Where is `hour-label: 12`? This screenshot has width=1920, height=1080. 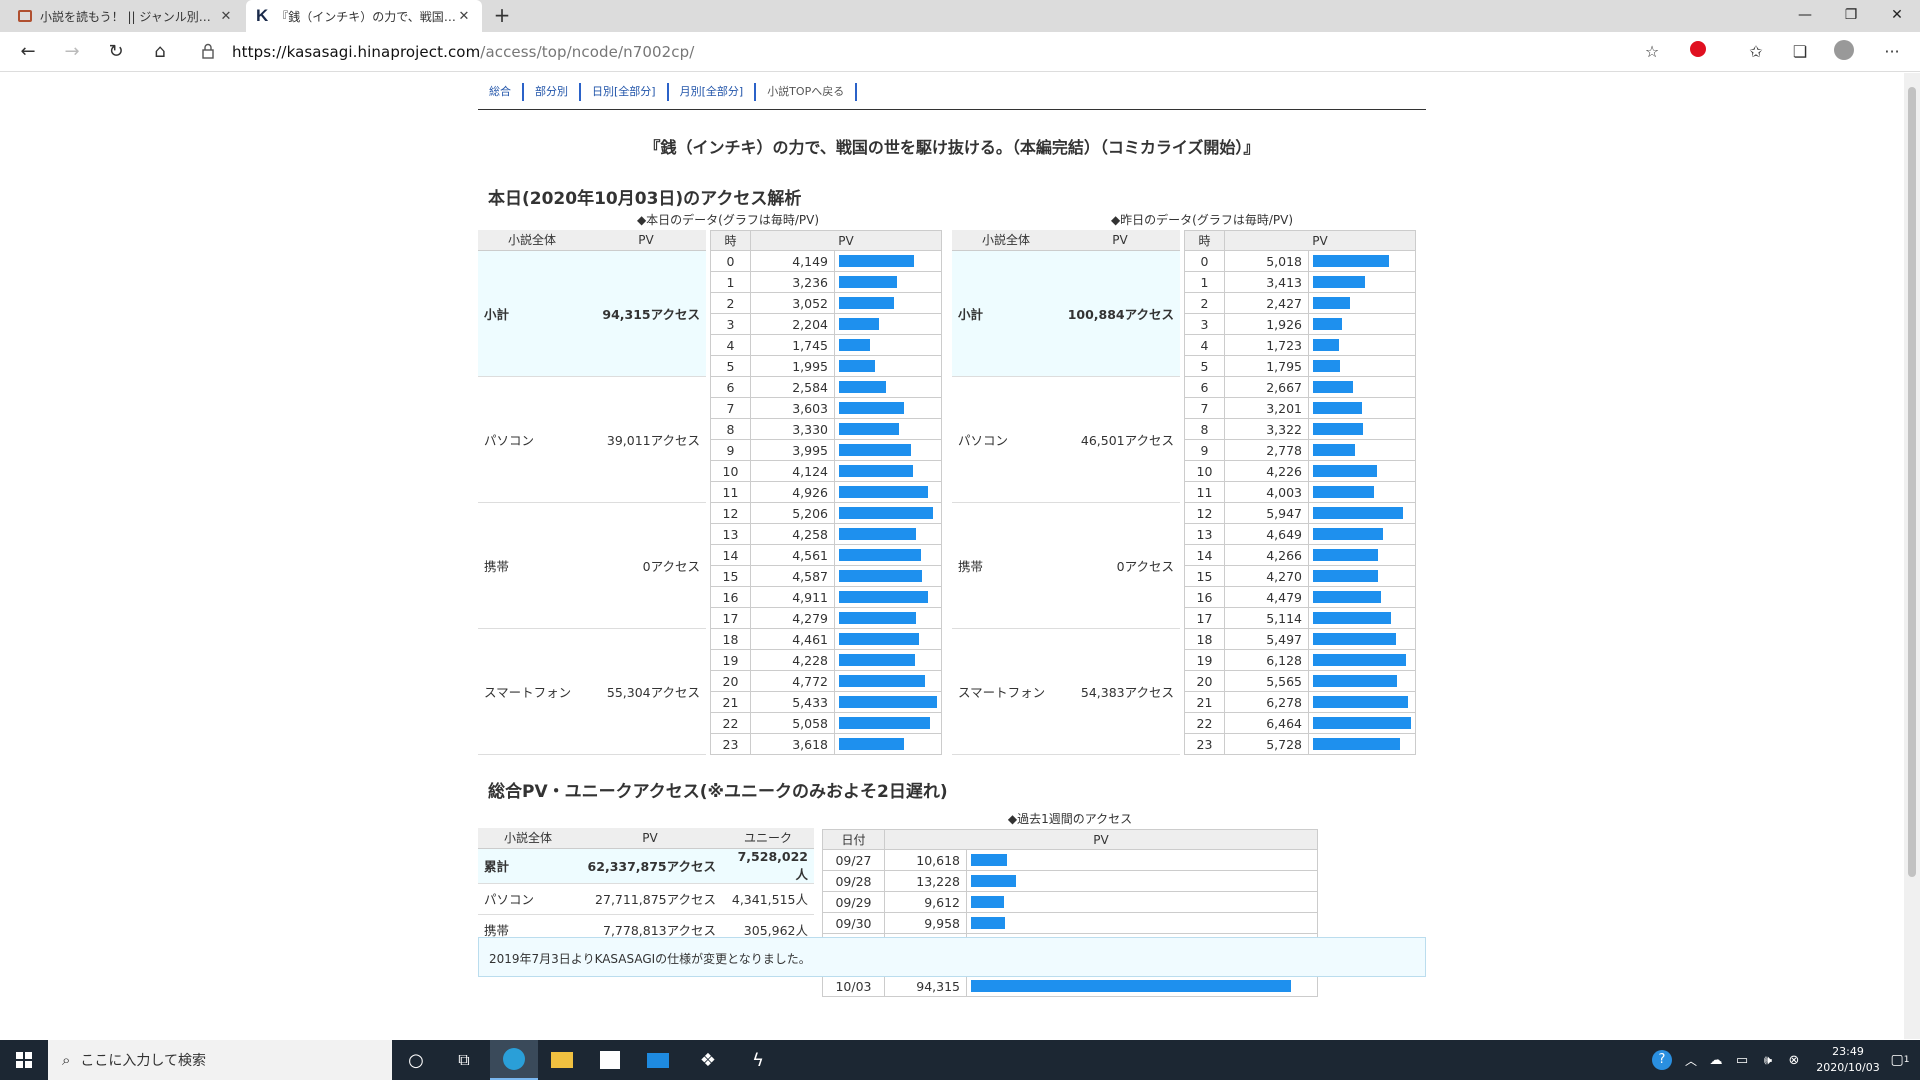 hour-label: 12 is located at coordinates (730, 513).